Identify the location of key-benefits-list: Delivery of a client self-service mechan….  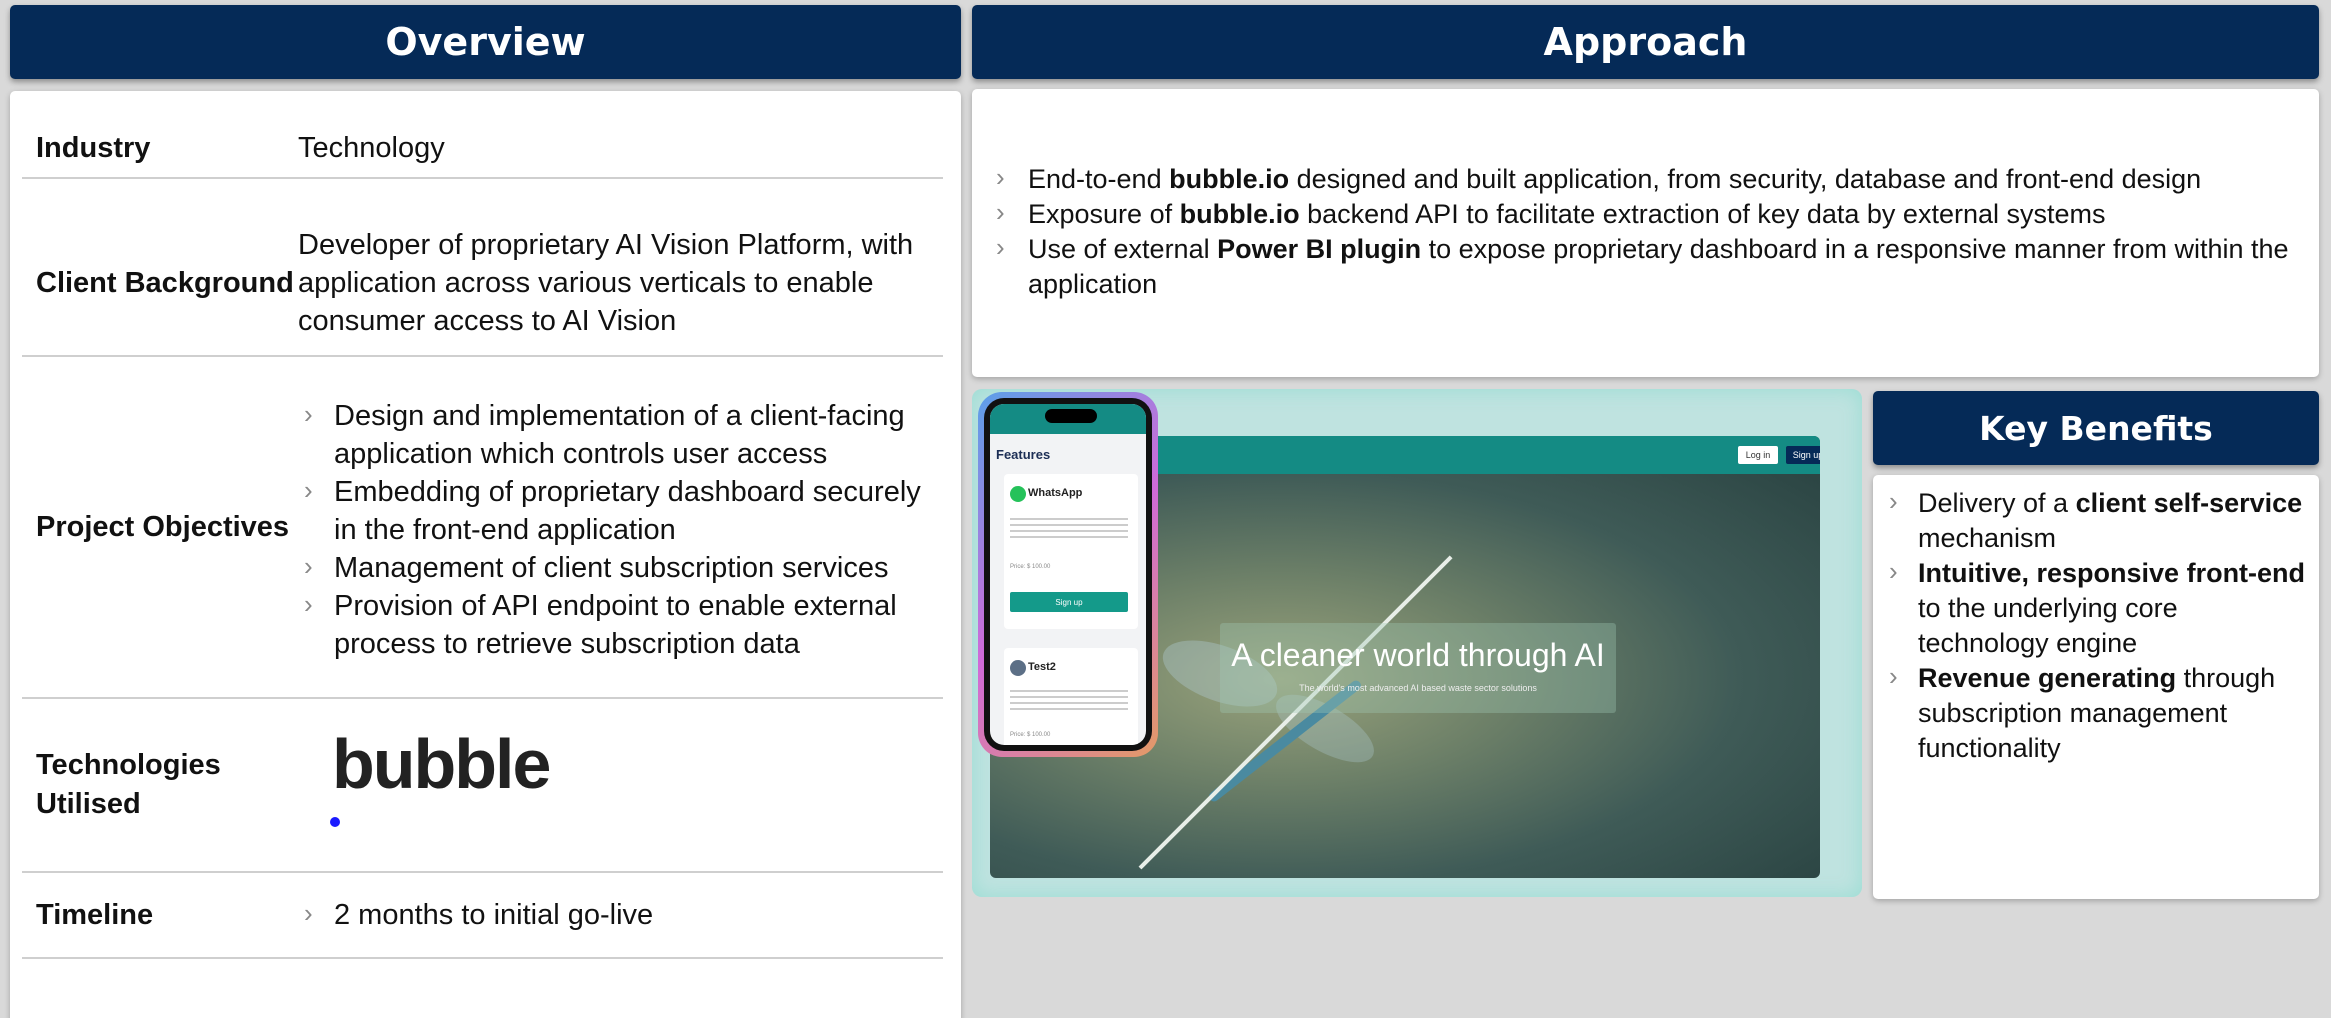
(2093, 625).